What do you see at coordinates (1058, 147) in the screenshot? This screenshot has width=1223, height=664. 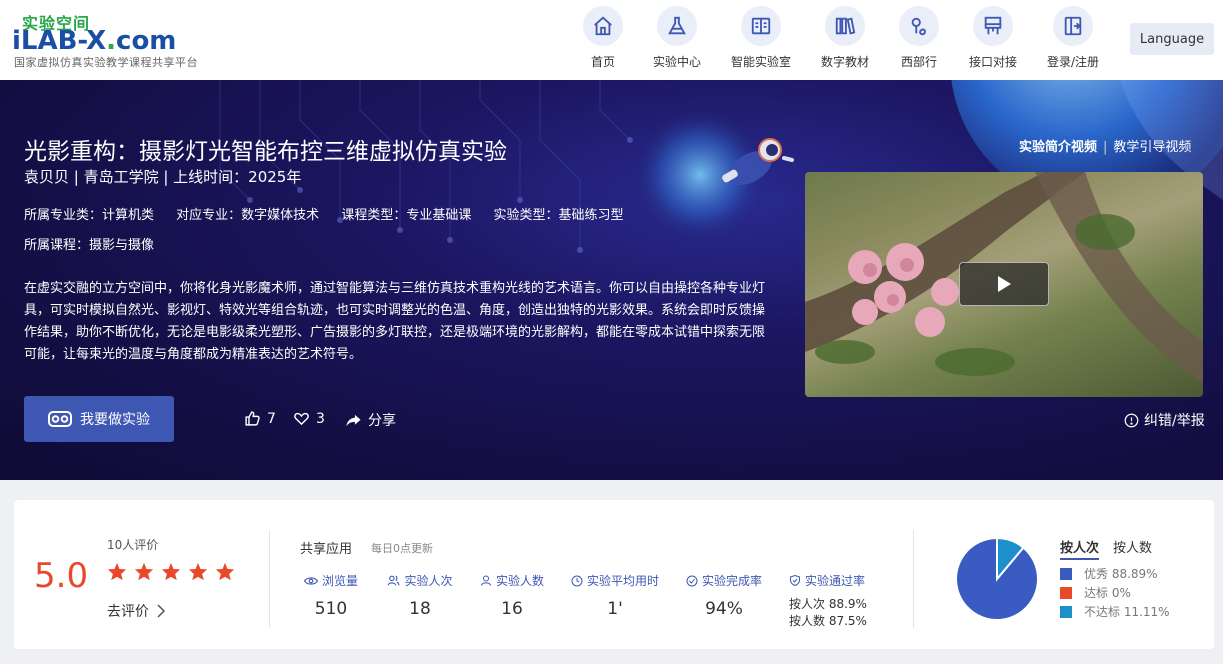 I see `tab-intro-video: 实验简介视频` at bounding box center [1058, 147].